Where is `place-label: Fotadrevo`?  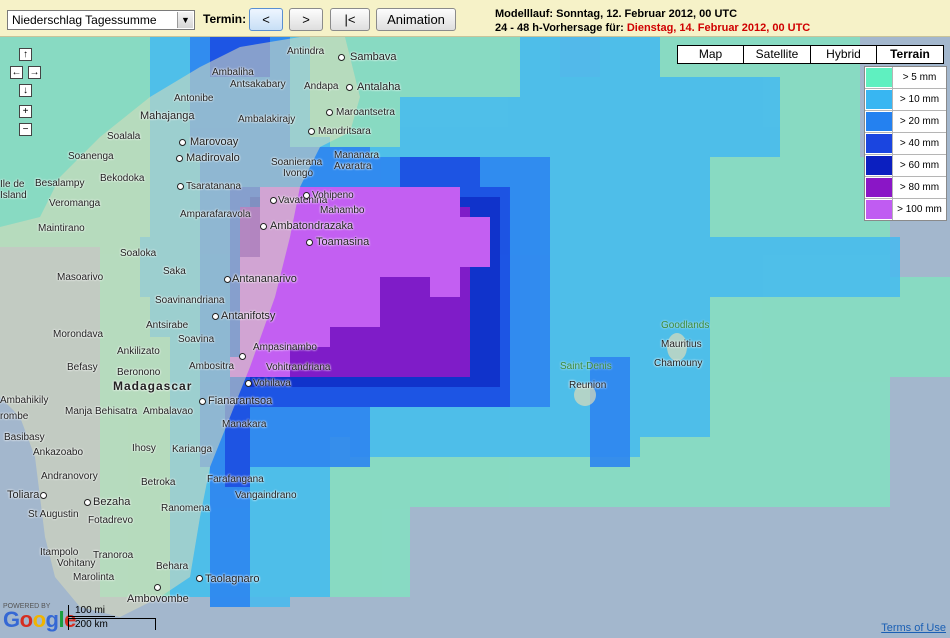 place-label: Fotadrevo is located at coordinates (111, 520).